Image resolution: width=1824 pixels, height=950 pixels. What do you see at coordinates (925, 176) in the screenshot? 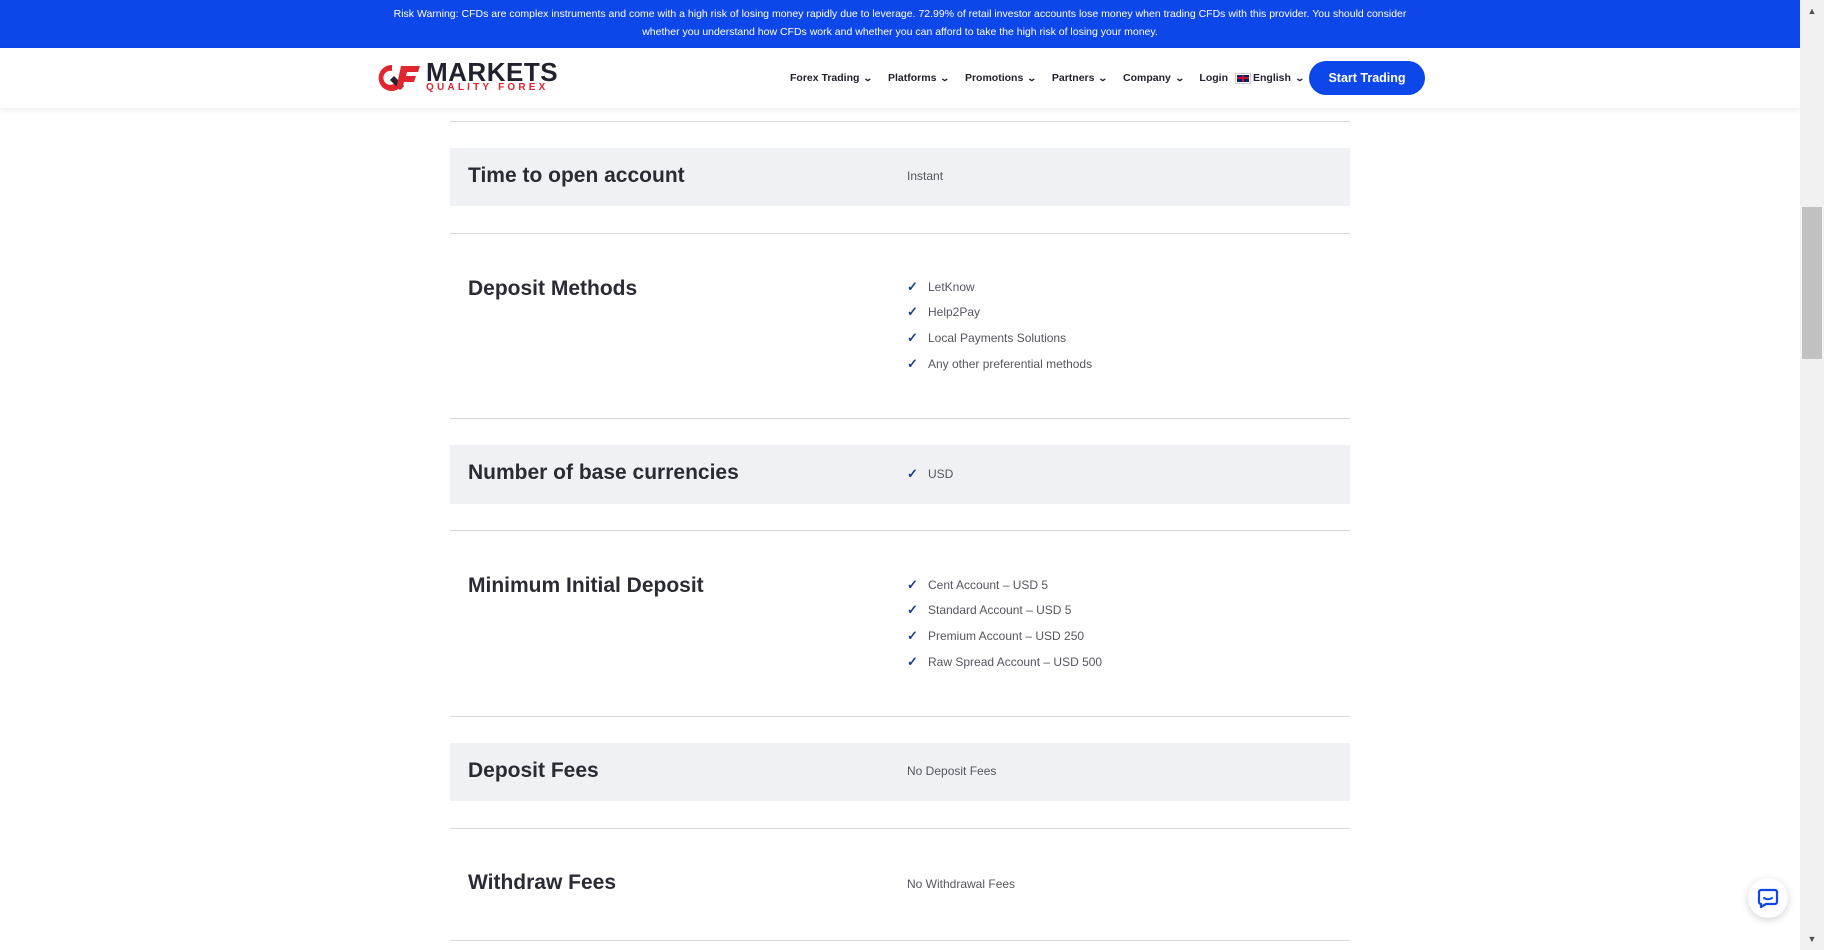
I see `row-value: Instant` at bounding box center [925, 176].